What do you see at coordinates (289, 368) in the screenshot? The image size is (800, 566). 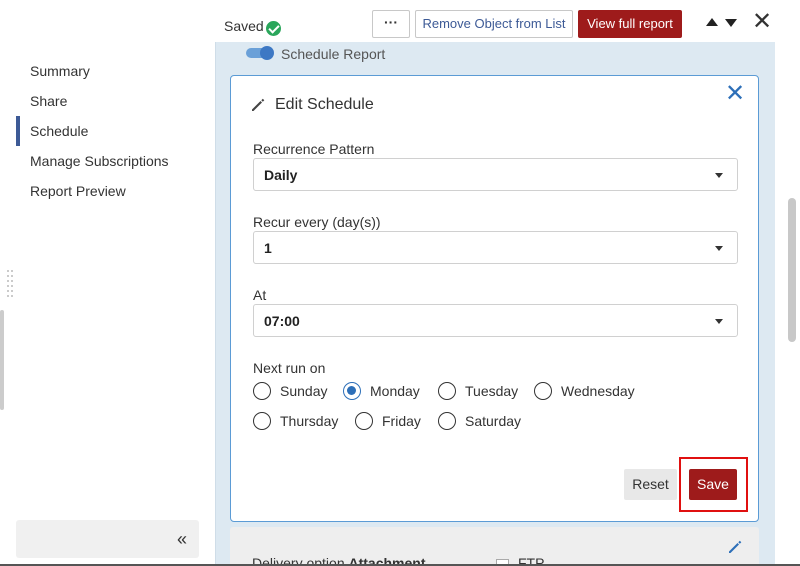 I see `next-run-label: Next run on` at bounding box center [289, 368].